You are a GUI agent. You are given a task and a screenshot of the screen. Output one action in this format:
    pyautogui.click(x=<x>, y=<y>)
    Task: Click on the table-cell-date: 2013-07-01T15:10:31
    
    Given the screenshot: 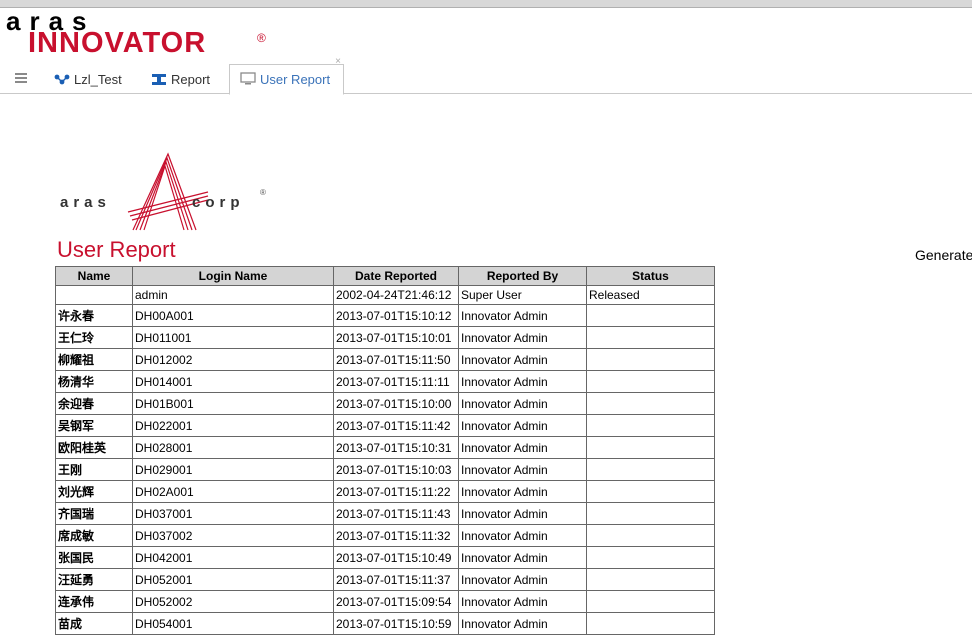 What is the action you would take?
    pyautogui.click(x=396, y=447)
    